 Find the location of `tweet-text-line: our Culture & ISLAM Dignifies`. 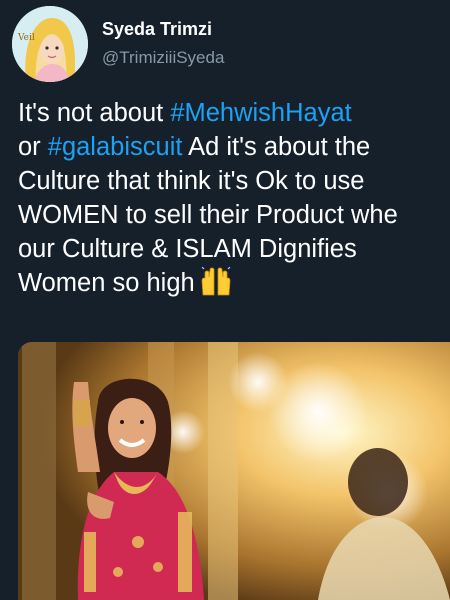

tweet-text-line: our Culture & ISLAM Dignifies is located at coordinates (187, 249).